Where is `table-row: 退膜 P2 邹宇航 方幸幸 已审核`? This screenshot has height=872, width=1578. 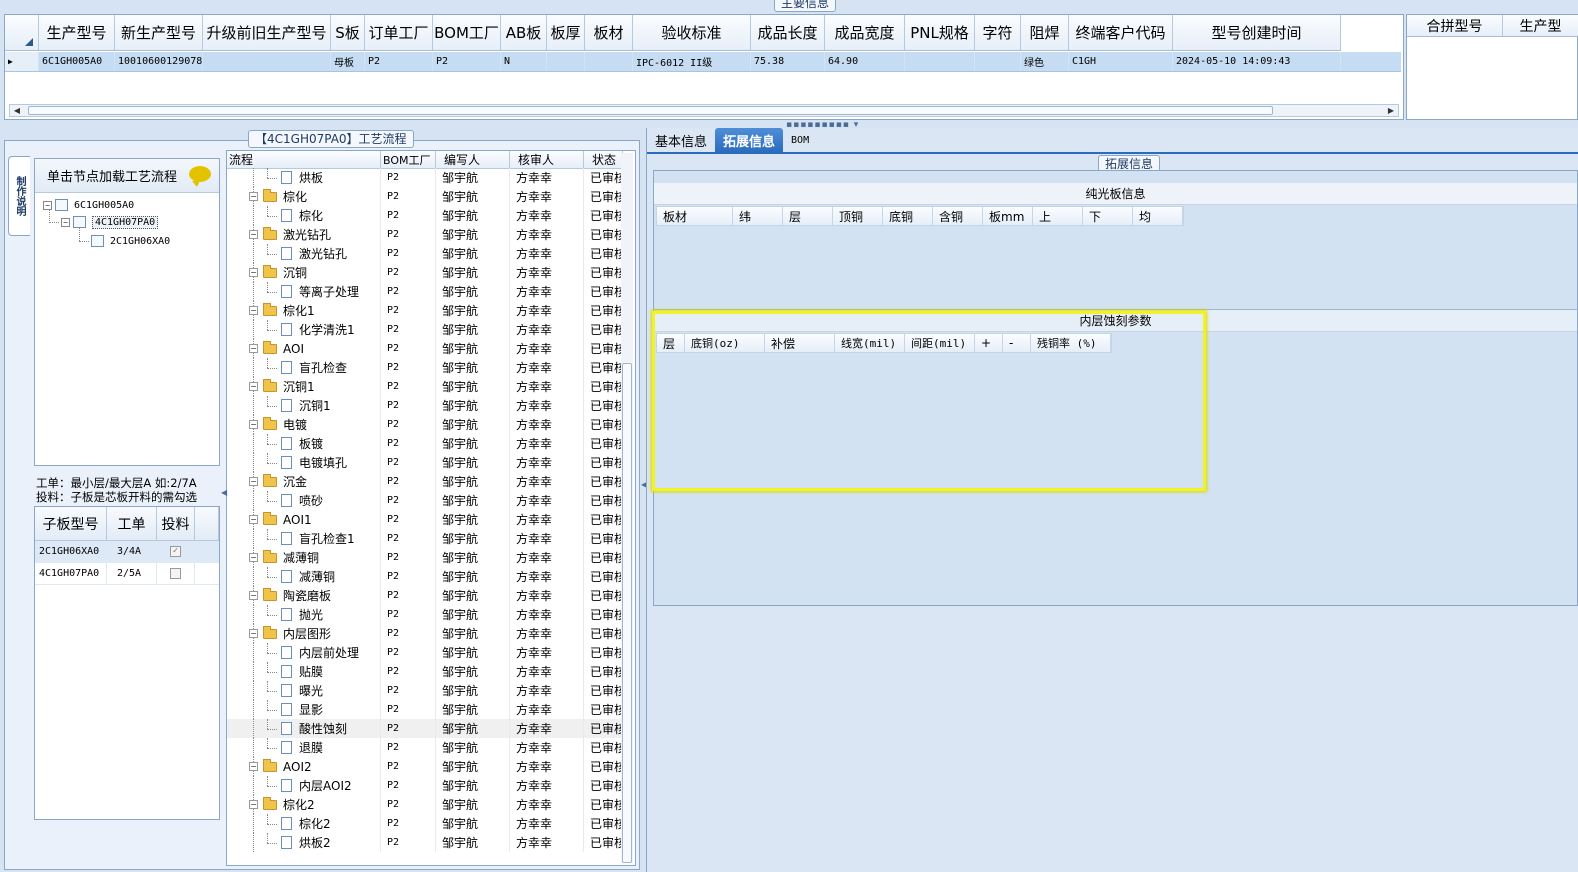 table-row: 退膜 P2 邹宇航 方幸幸 已审核 is located at coordinates (425, 747).